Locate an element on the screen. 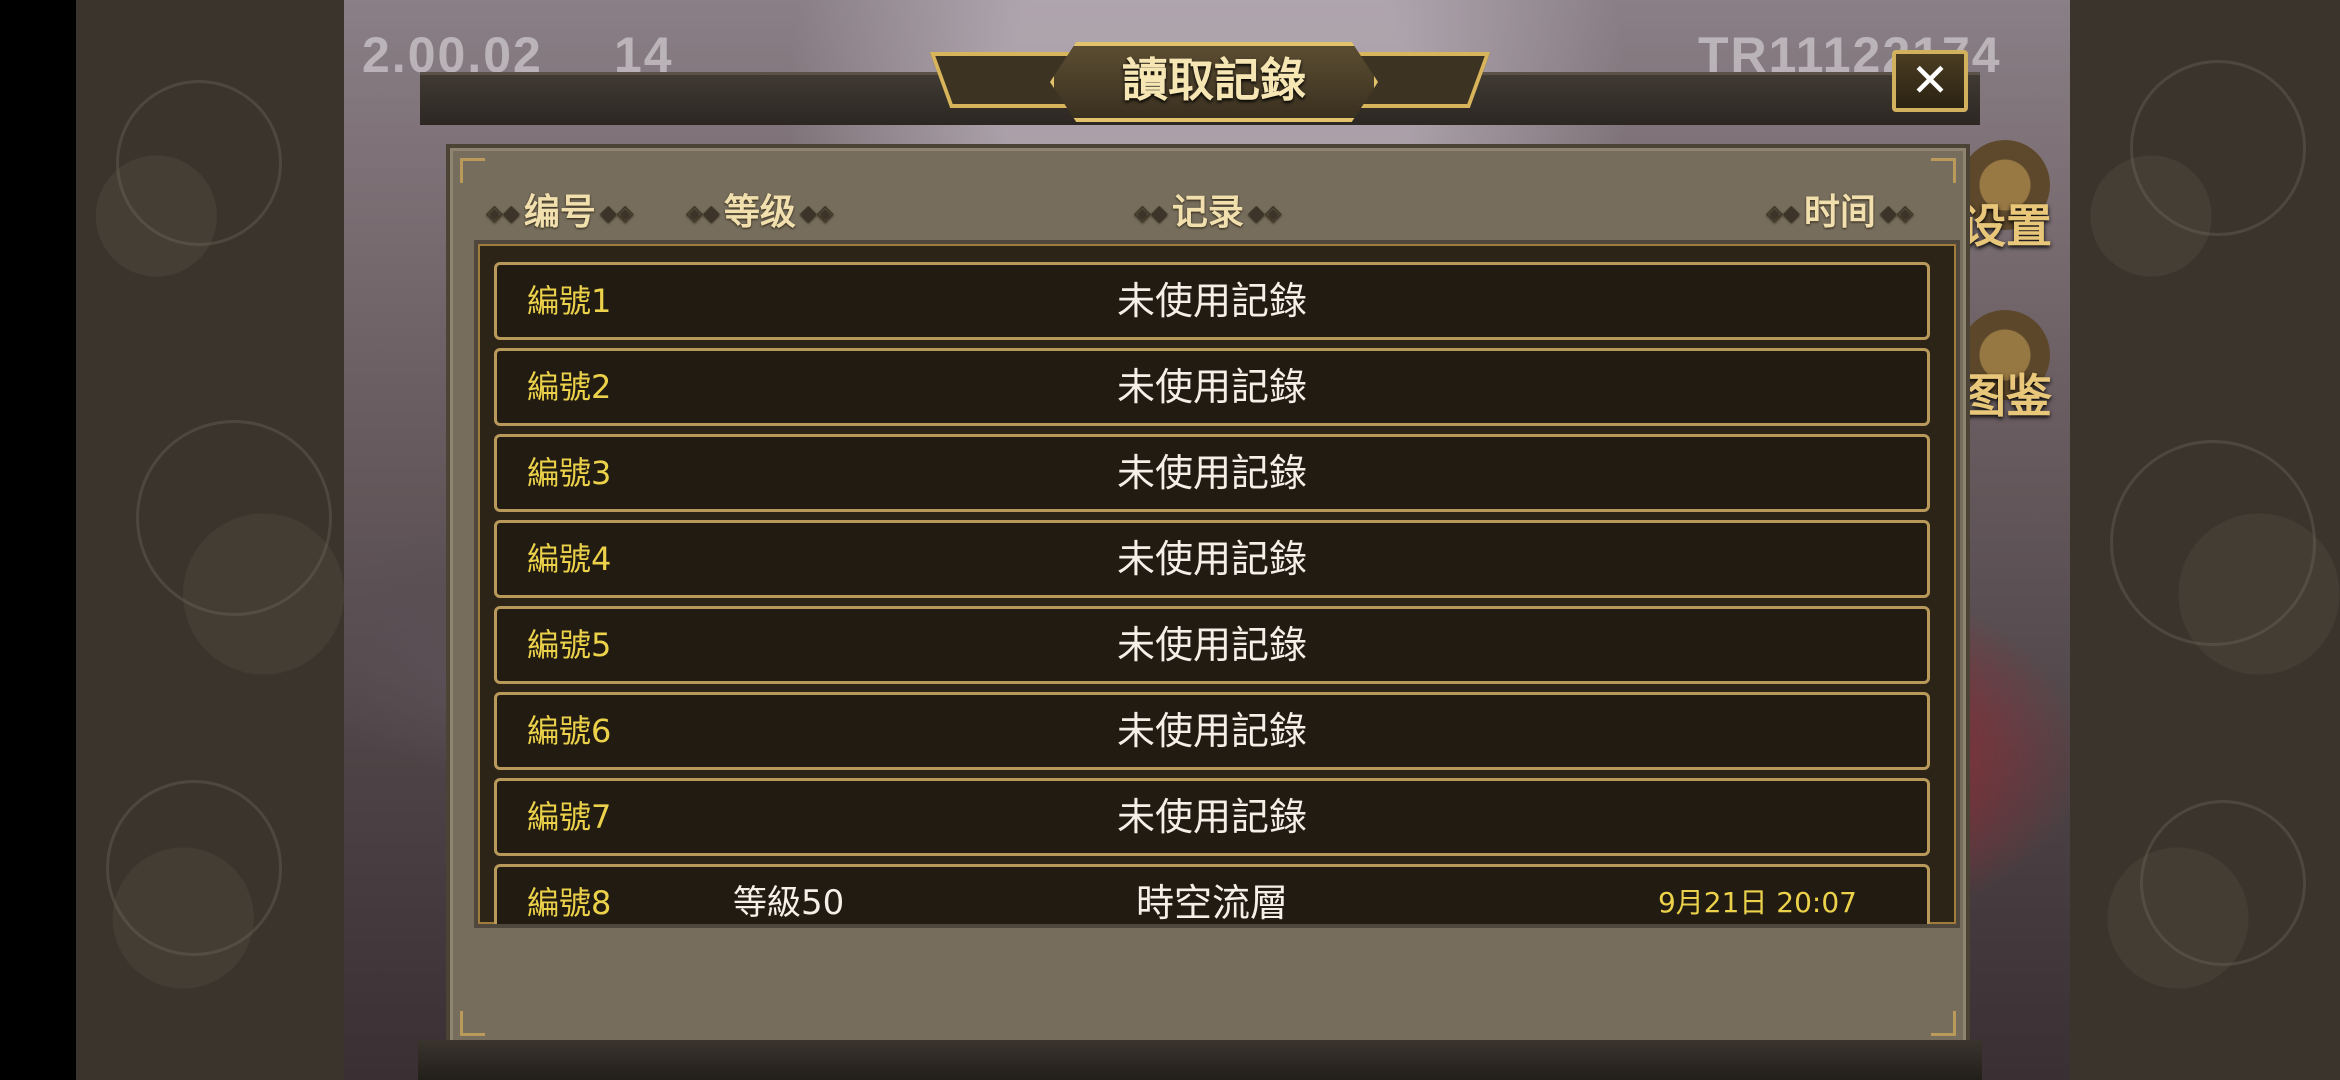 This screenshot has width=2340, height=1080. record-slot-row: 編號6 未使用記錄 is located at coordinates (1212, 731).